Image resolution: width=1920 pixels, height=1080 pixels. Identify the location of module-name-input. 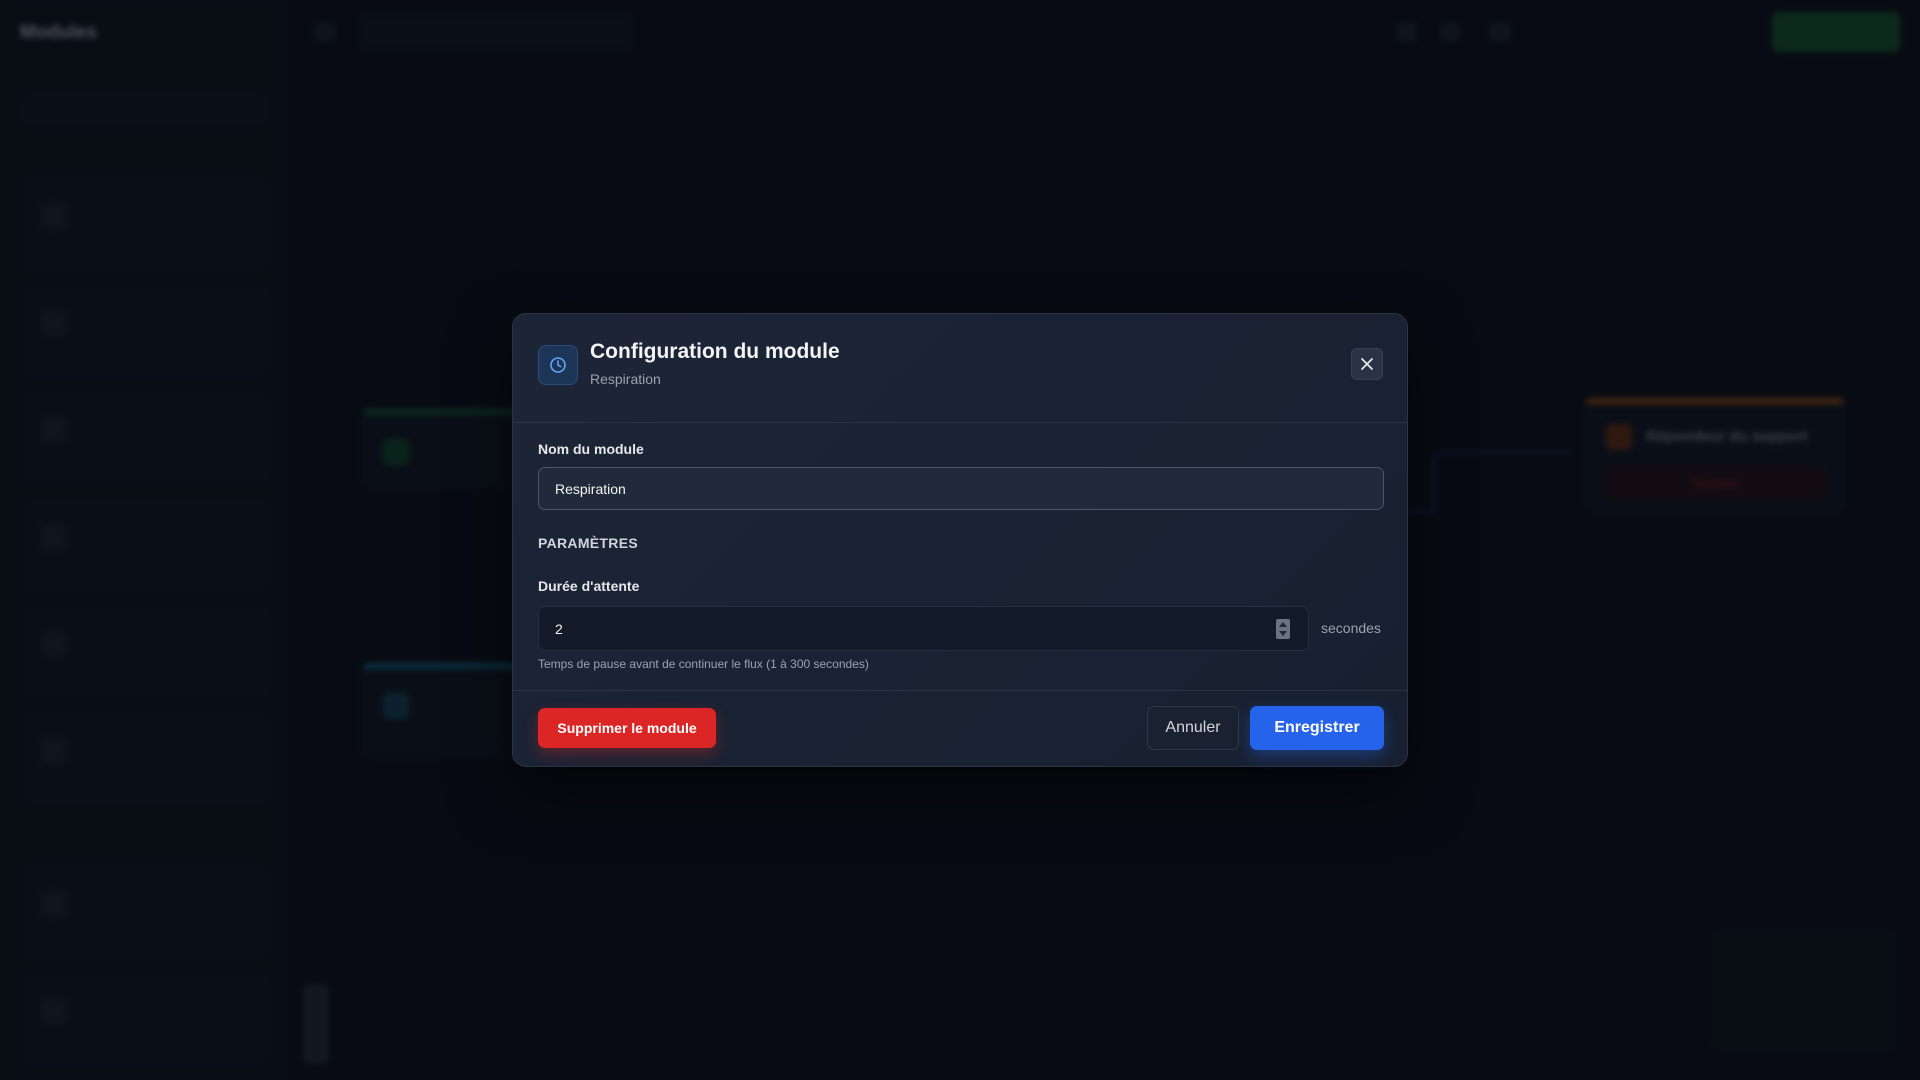
(961, 488).